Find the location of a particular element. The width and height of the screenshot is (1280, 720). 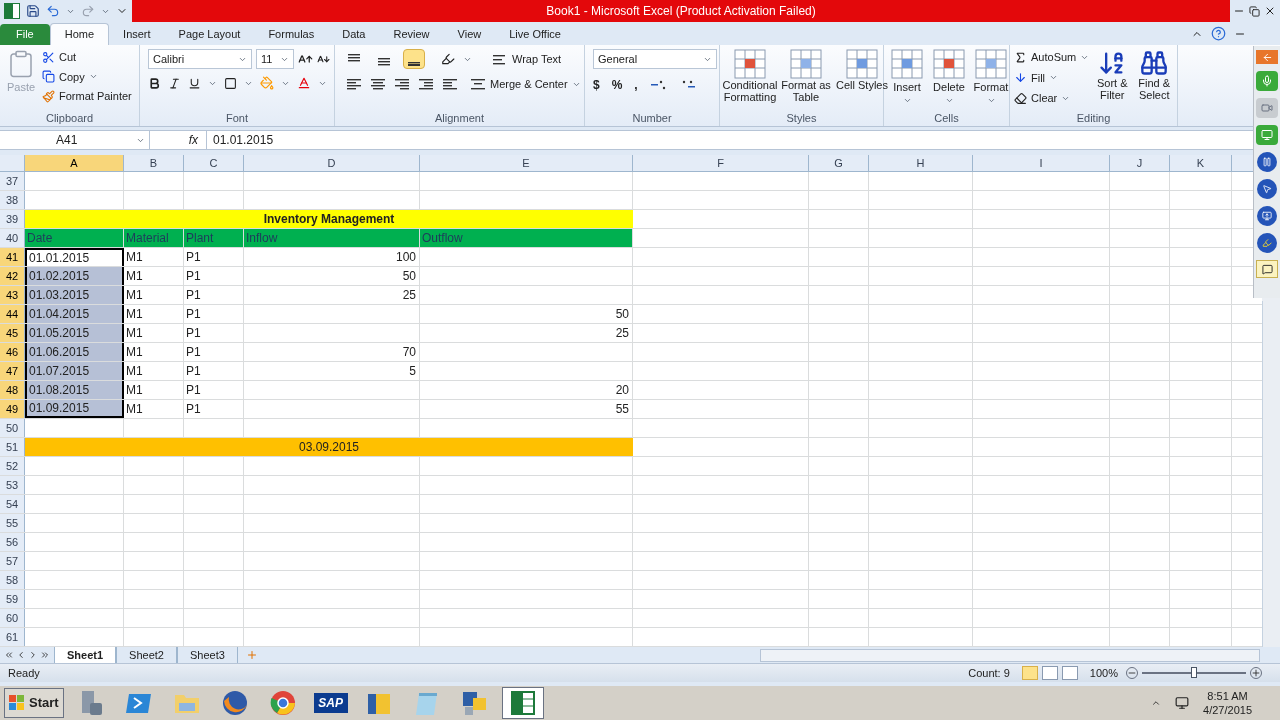

sheet-tab: Sheet3 is located at coordinates (207, 655).